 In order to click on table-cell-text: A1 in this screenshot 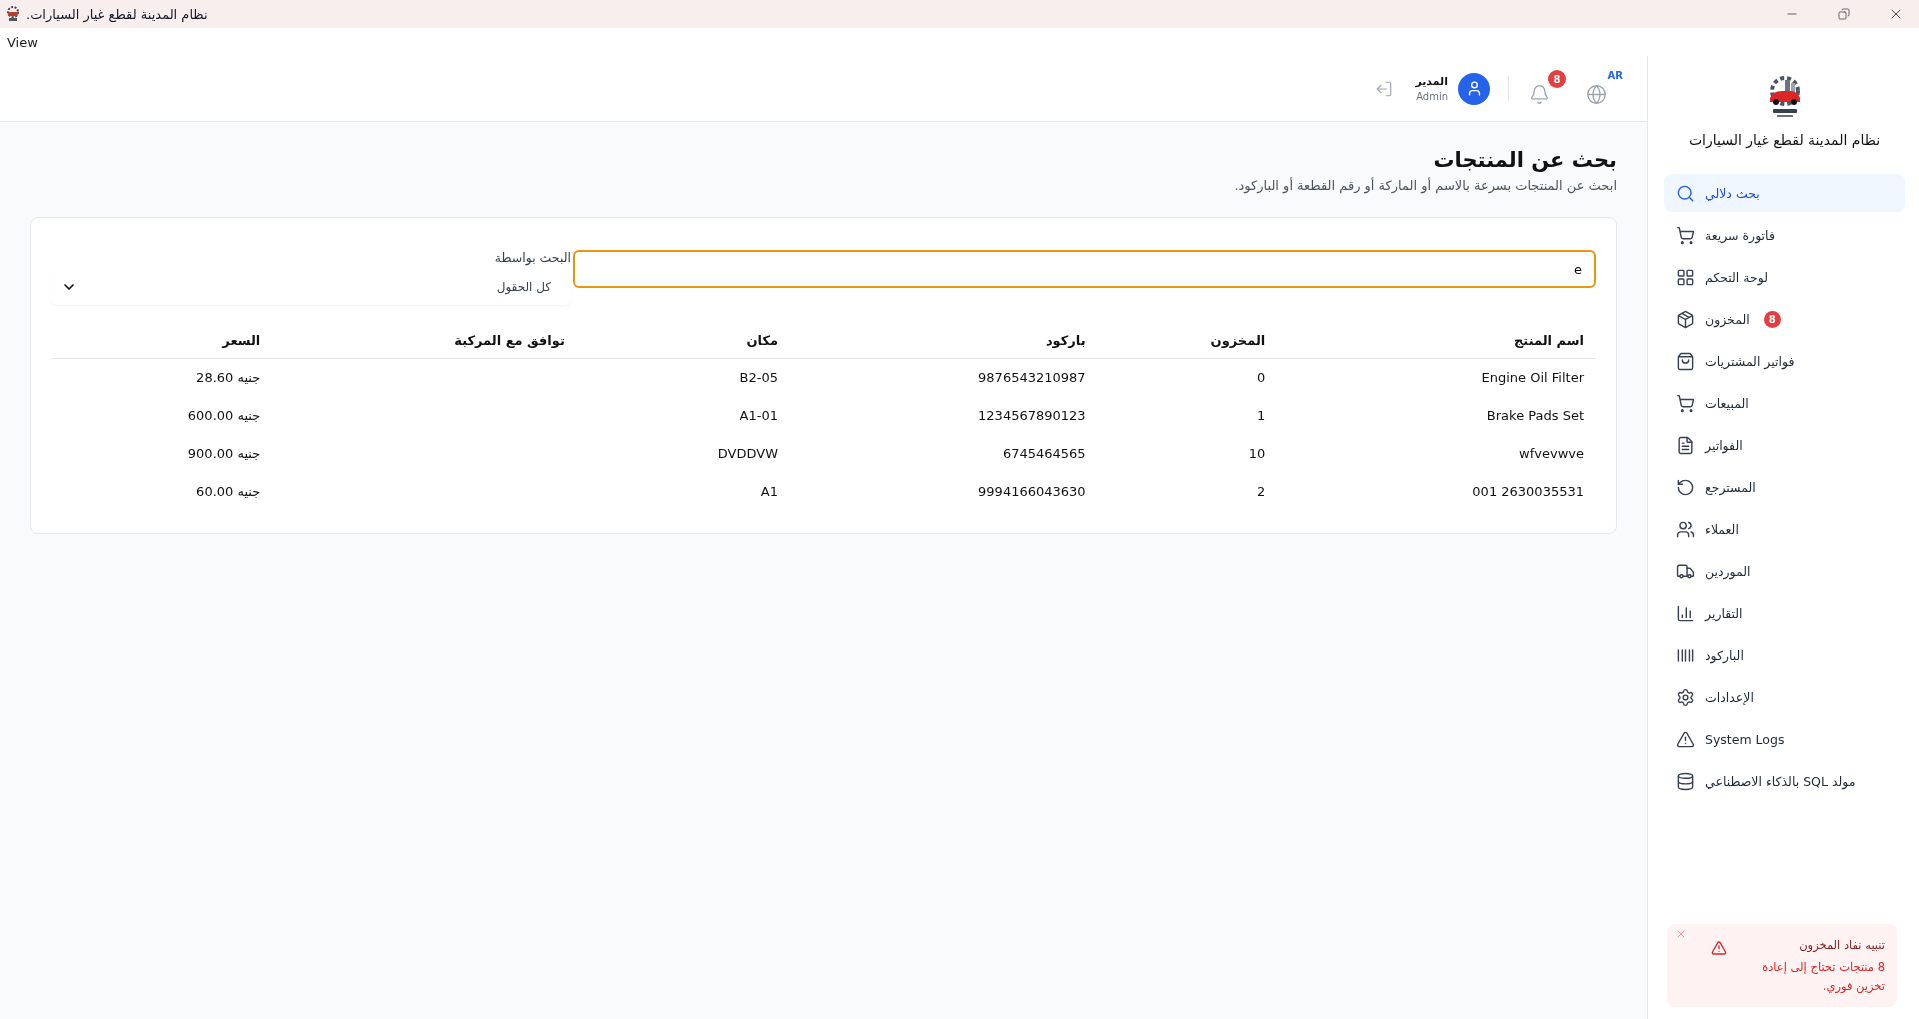, I will do `click(769, 492)`.